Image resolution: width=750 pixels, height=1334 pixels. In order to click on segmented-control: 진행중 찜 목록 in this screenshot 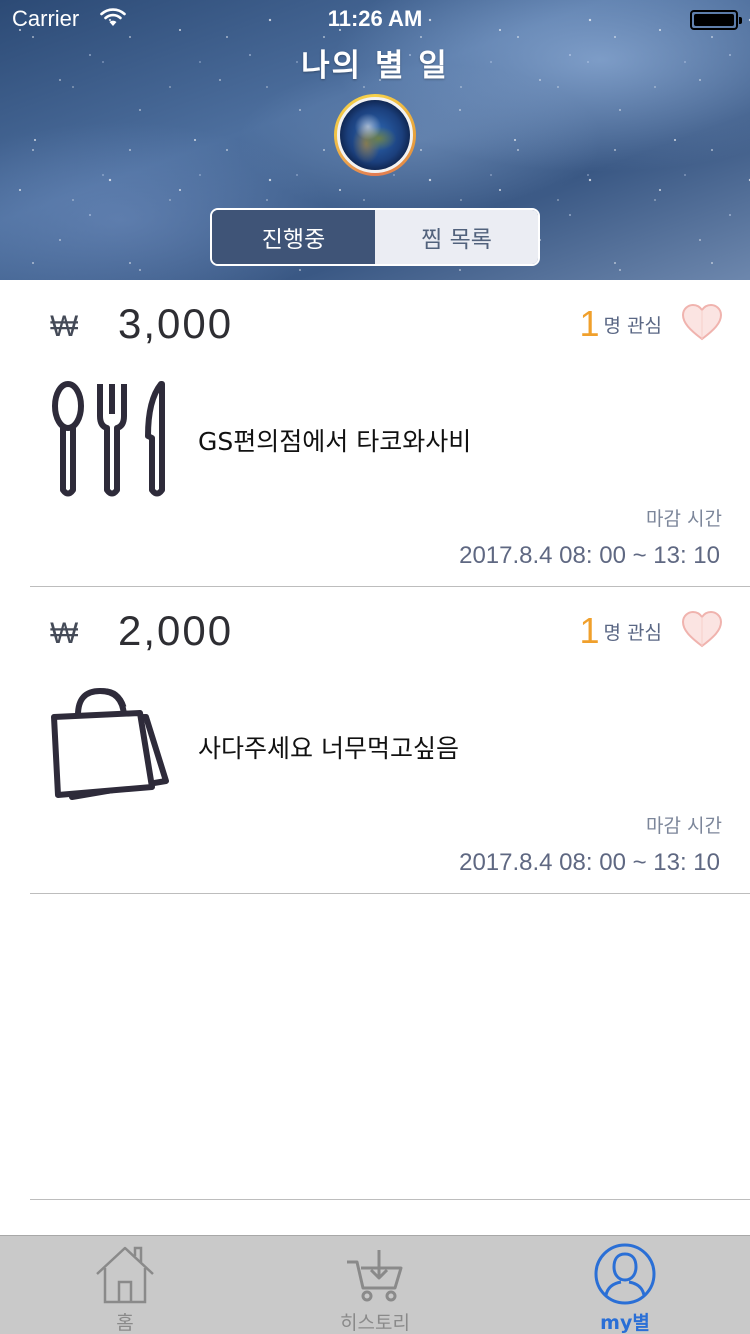, I will do `click(375, 237)`.